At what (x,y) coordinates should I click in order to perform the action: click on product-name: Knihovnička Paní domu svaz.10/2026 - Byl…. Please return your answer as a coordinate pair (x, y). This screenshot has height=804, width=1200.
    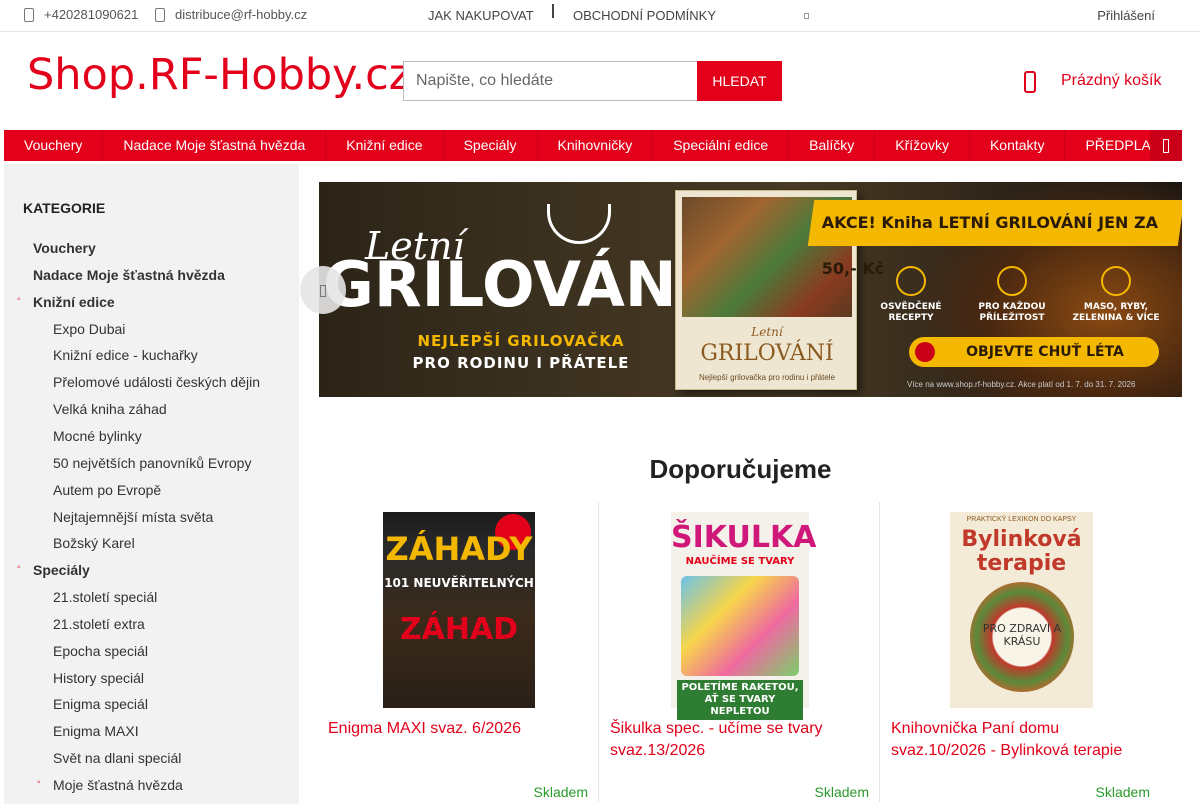
    Looking at the image, I should click on (1020, 740).